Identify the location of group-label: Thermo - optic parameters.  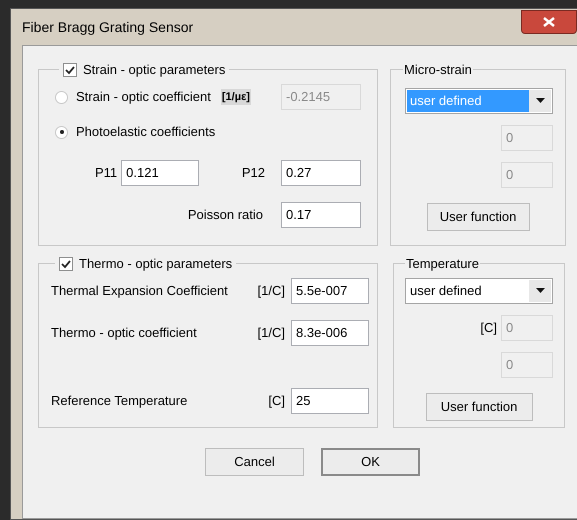
(155, 264).